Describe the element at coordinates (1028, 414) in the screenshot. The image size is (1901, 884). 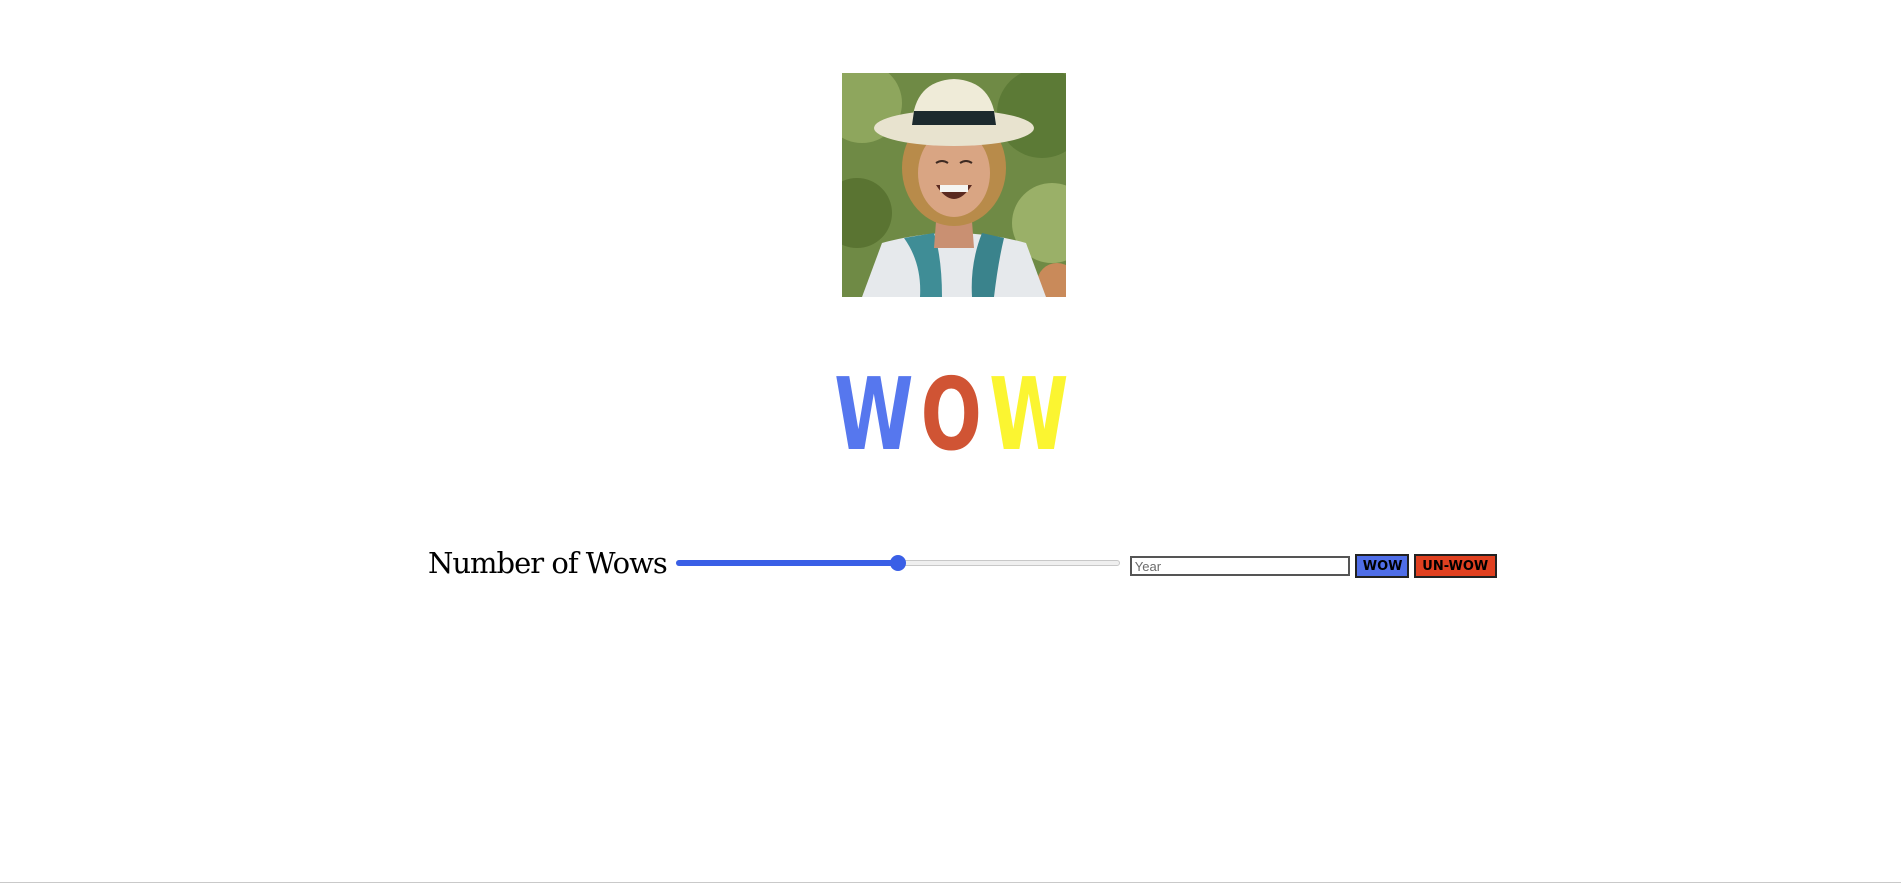
I see `wow-letter-3: W` at that location.